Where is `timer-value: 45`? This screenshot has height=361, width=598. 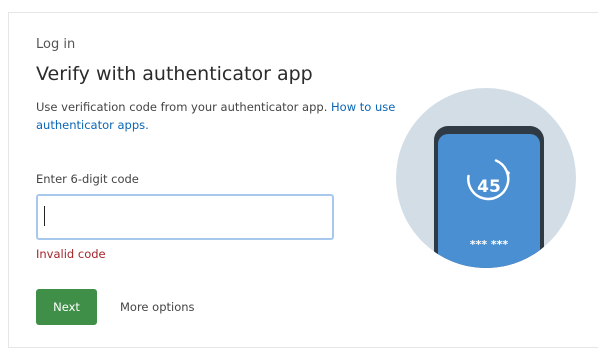 timer-value: 45 is located at coordinates (489, 187).